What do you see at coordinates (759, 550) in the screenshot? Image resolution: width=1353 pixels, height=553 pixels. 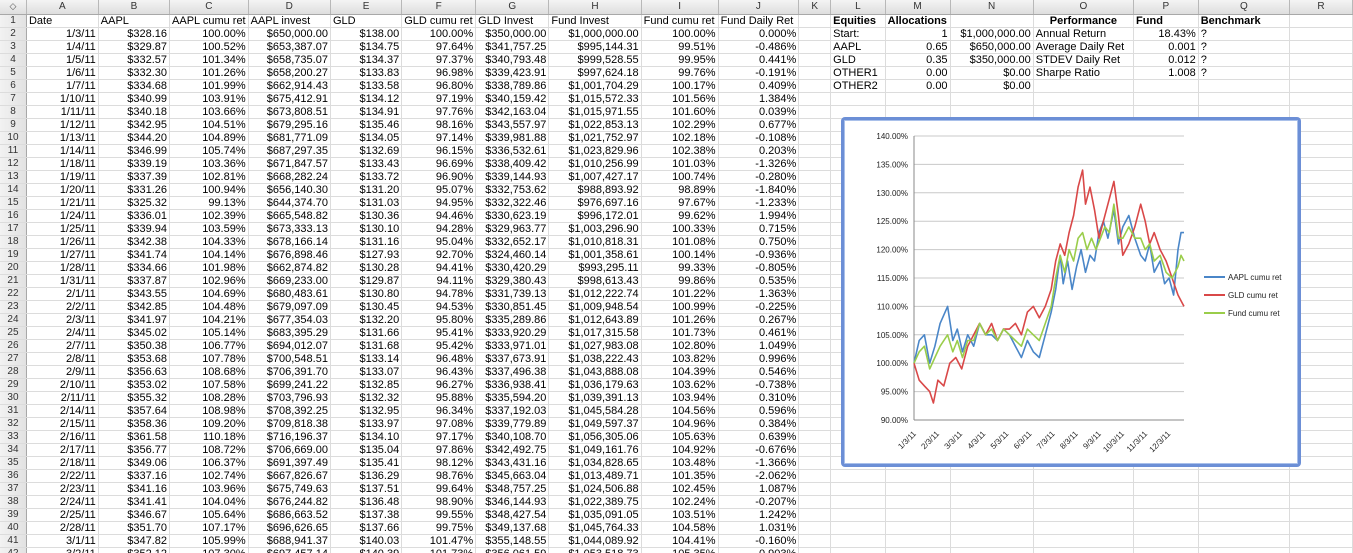 I see `data-cell: 0.903%` at bounding box center [759, 550].